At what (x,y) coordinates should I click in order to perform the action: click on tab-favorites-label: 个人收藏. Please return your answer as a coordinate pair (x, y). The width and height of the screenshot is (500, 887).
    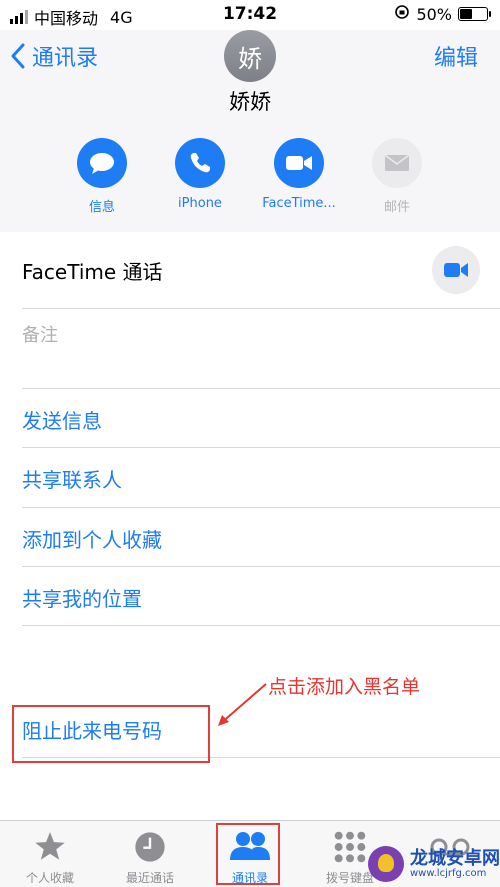
    Looking at the image, I should click on (49, 878).